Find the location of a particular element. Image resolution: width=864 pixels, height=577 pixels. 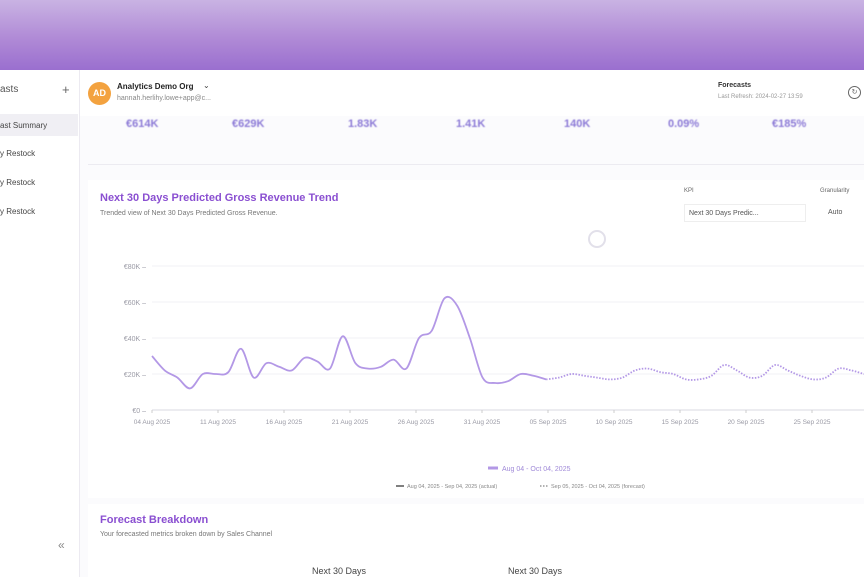

x-tick-label: 10 Sep 2025 is located at coordinates (614, 422).